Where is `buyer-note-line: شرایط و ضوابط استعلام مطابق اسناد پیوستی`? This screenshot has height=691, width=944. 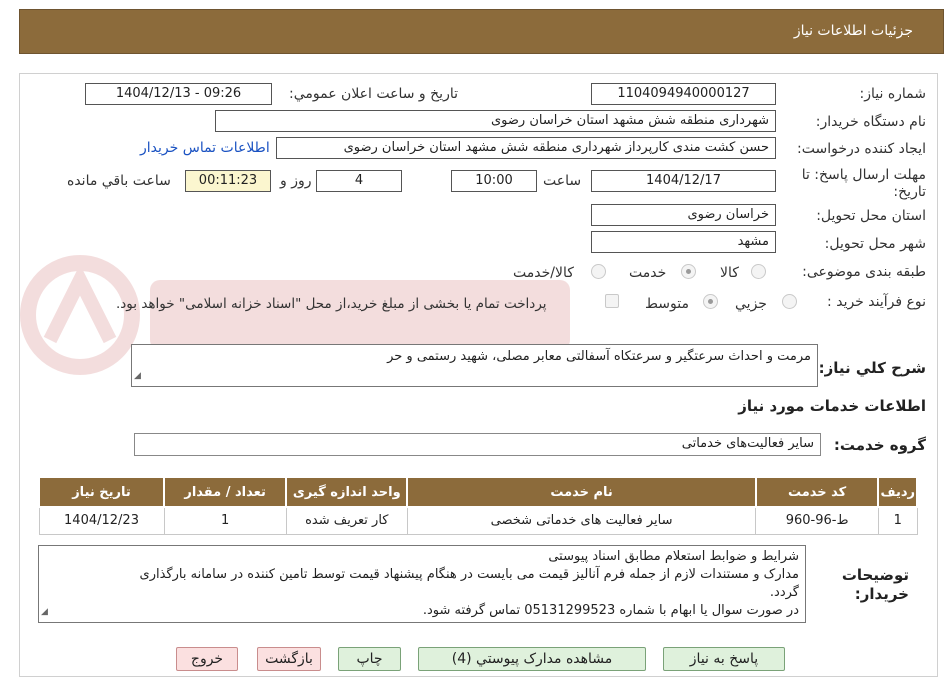
buyer-note-line: شرایط و ضوابط استعلام مطابق اسناد پیوستی is located at coordinates (673, 556).